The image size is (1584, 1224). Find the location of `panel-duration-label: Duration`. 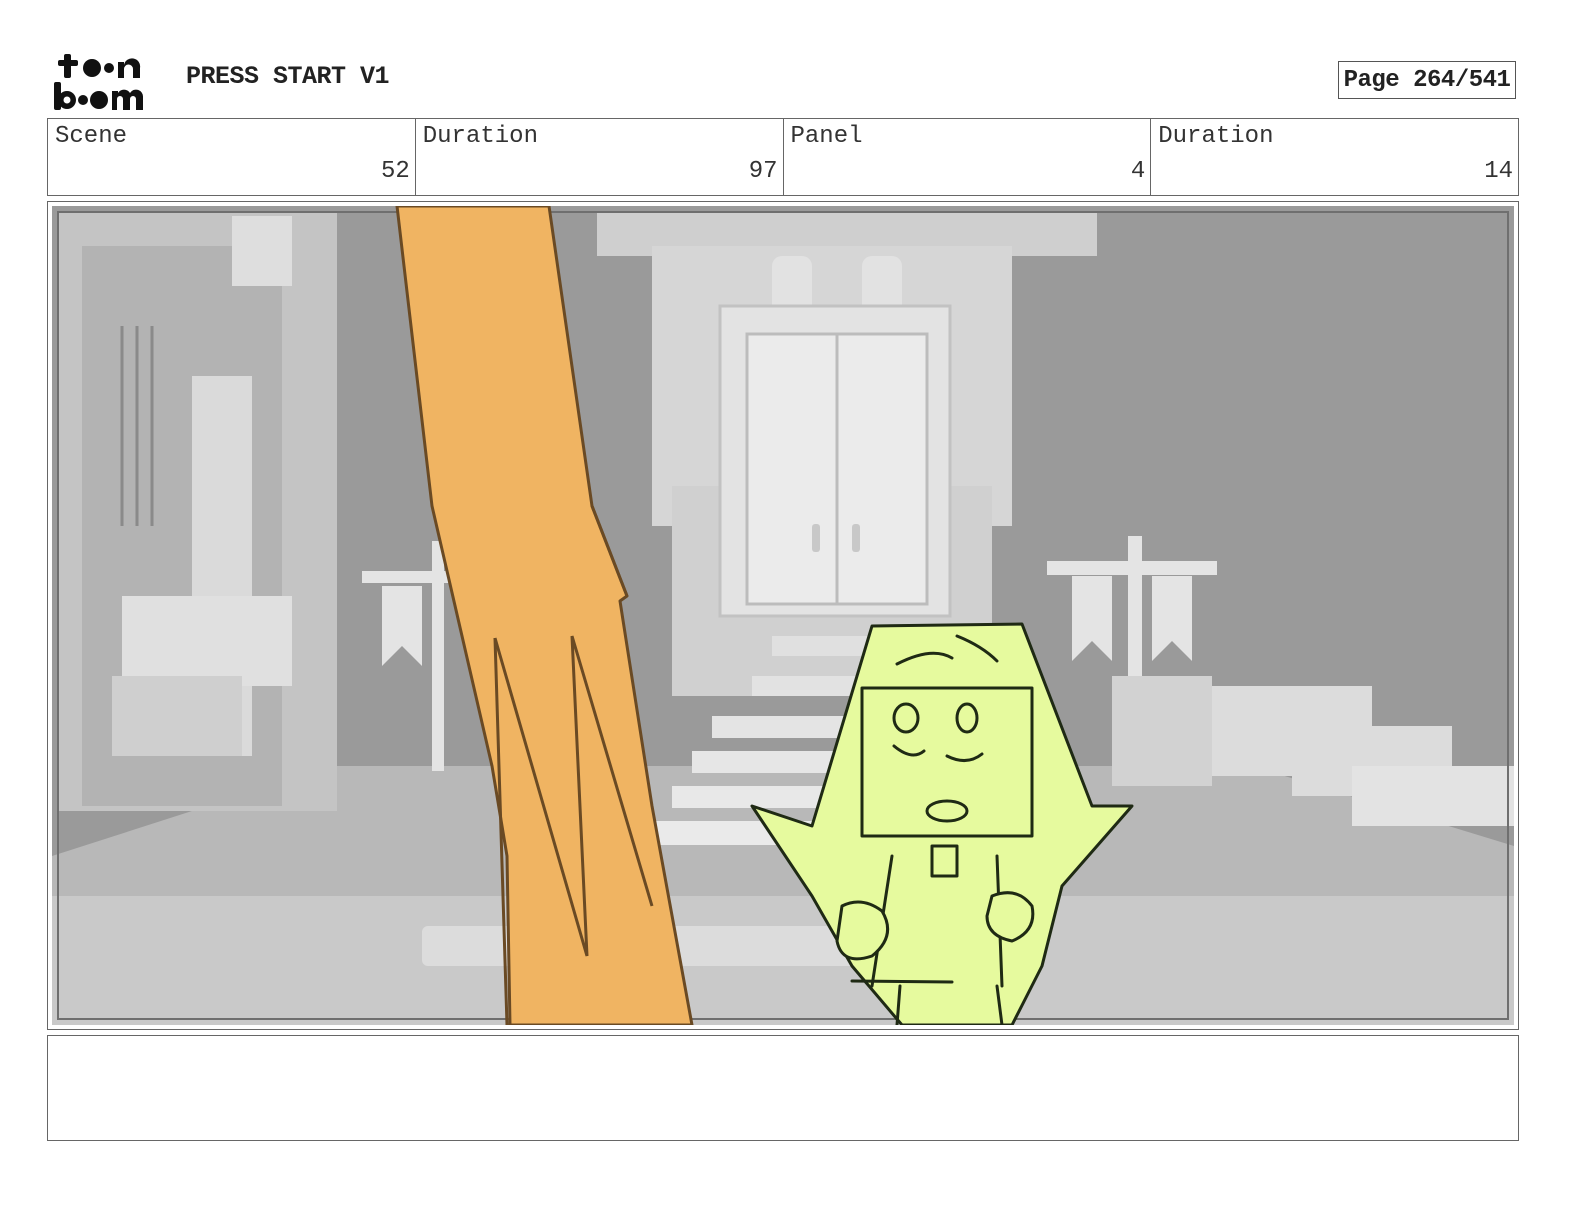

panel-duration-label: Duration is located at coordinates (1216, 136).